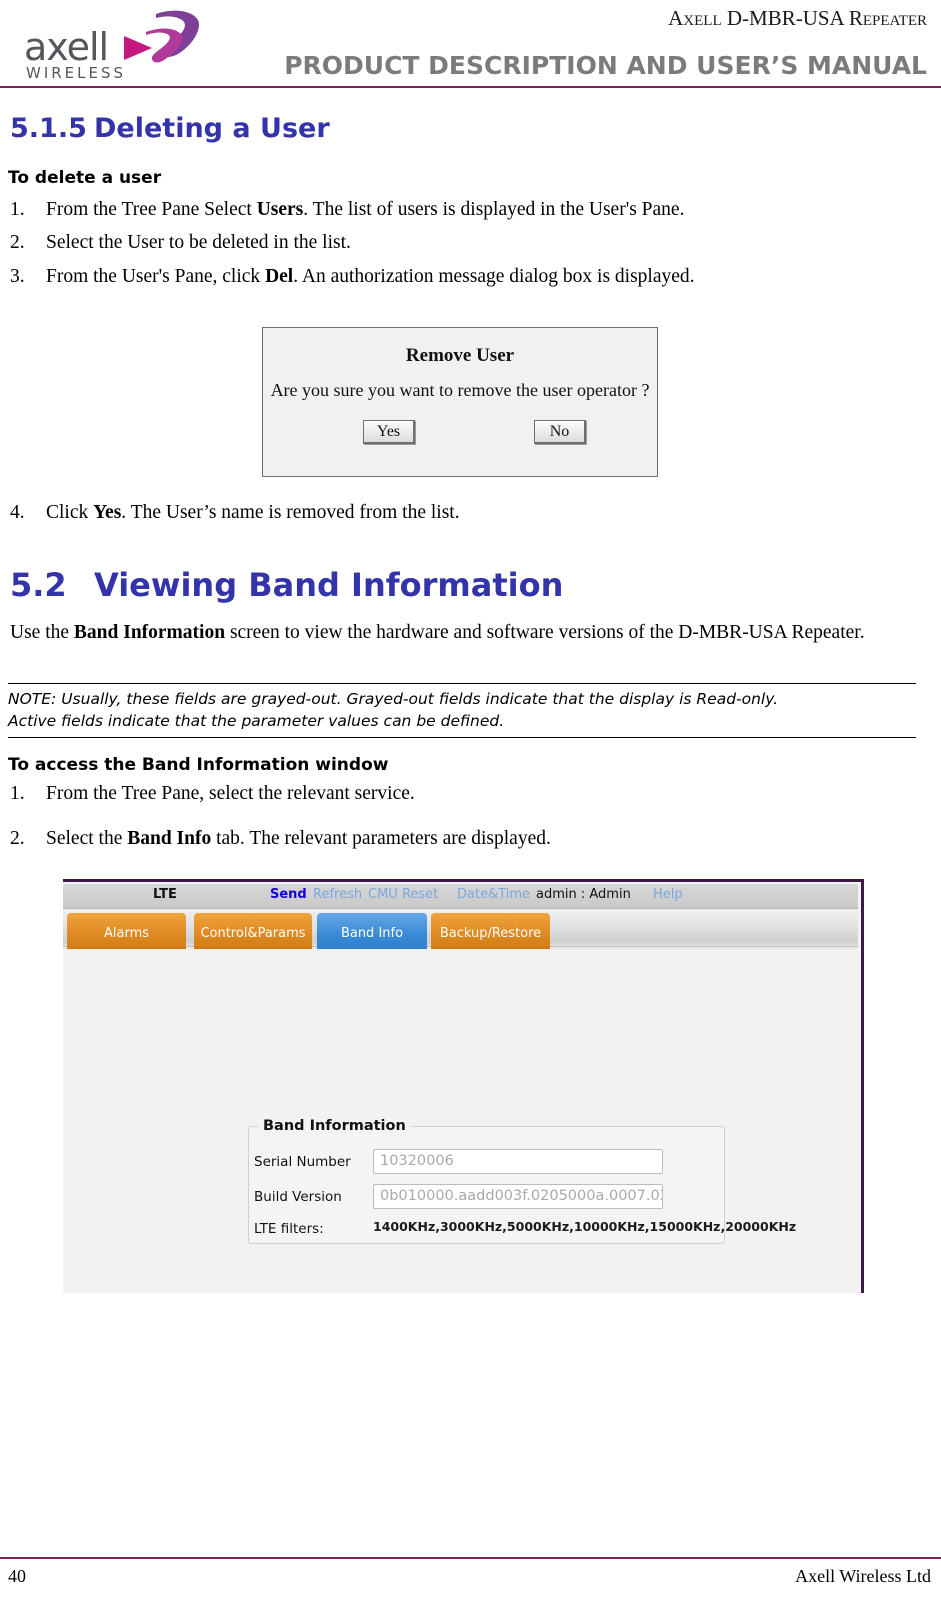 This screenshot has height=1599, width=941. I want to click on serial-number-label: Serial Number, so click(302, 1162).